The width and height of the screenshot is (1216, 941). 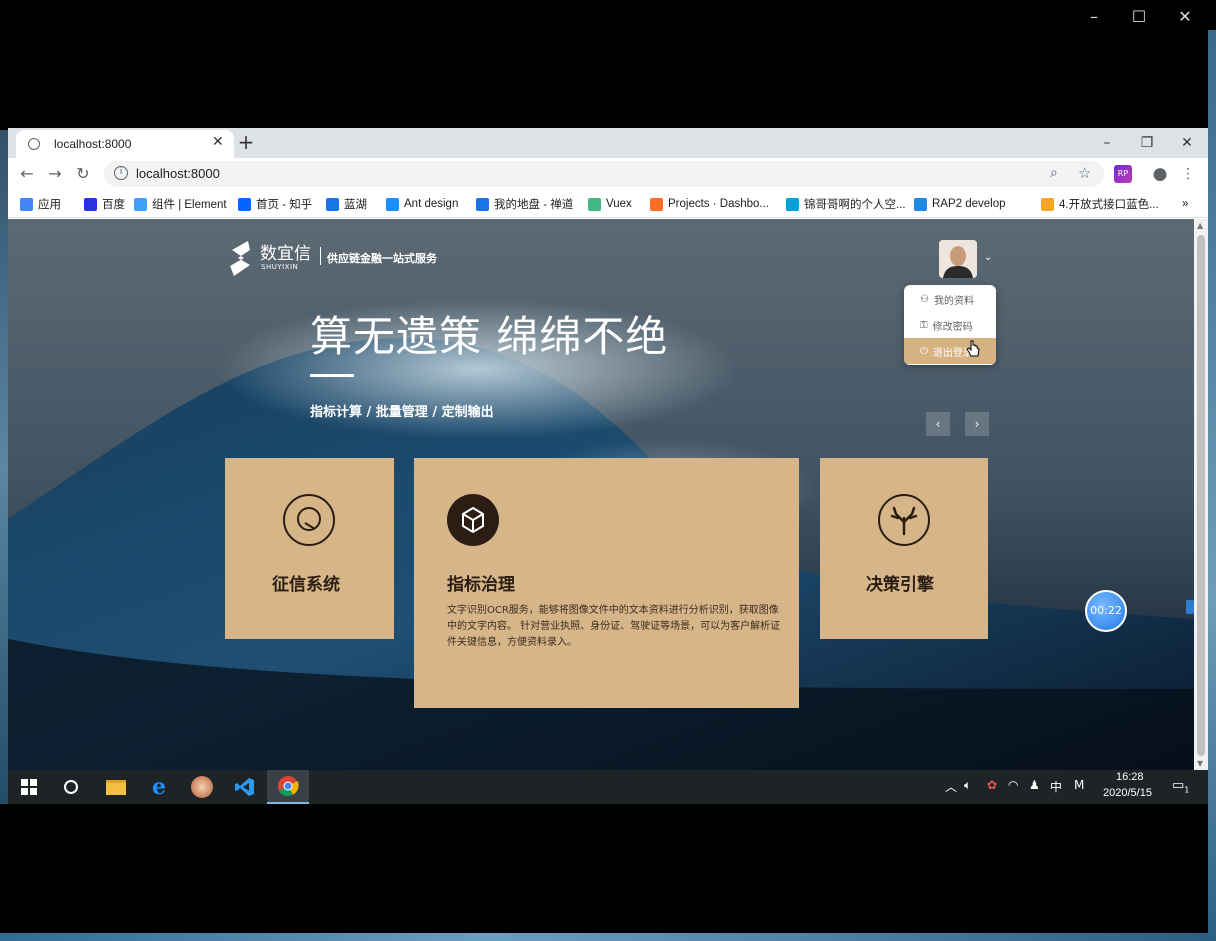 What do you see at coordinates (951, 786) in the screenshot?
I see `tray-expand-icon: ︿` at bounding box center [951, 786].